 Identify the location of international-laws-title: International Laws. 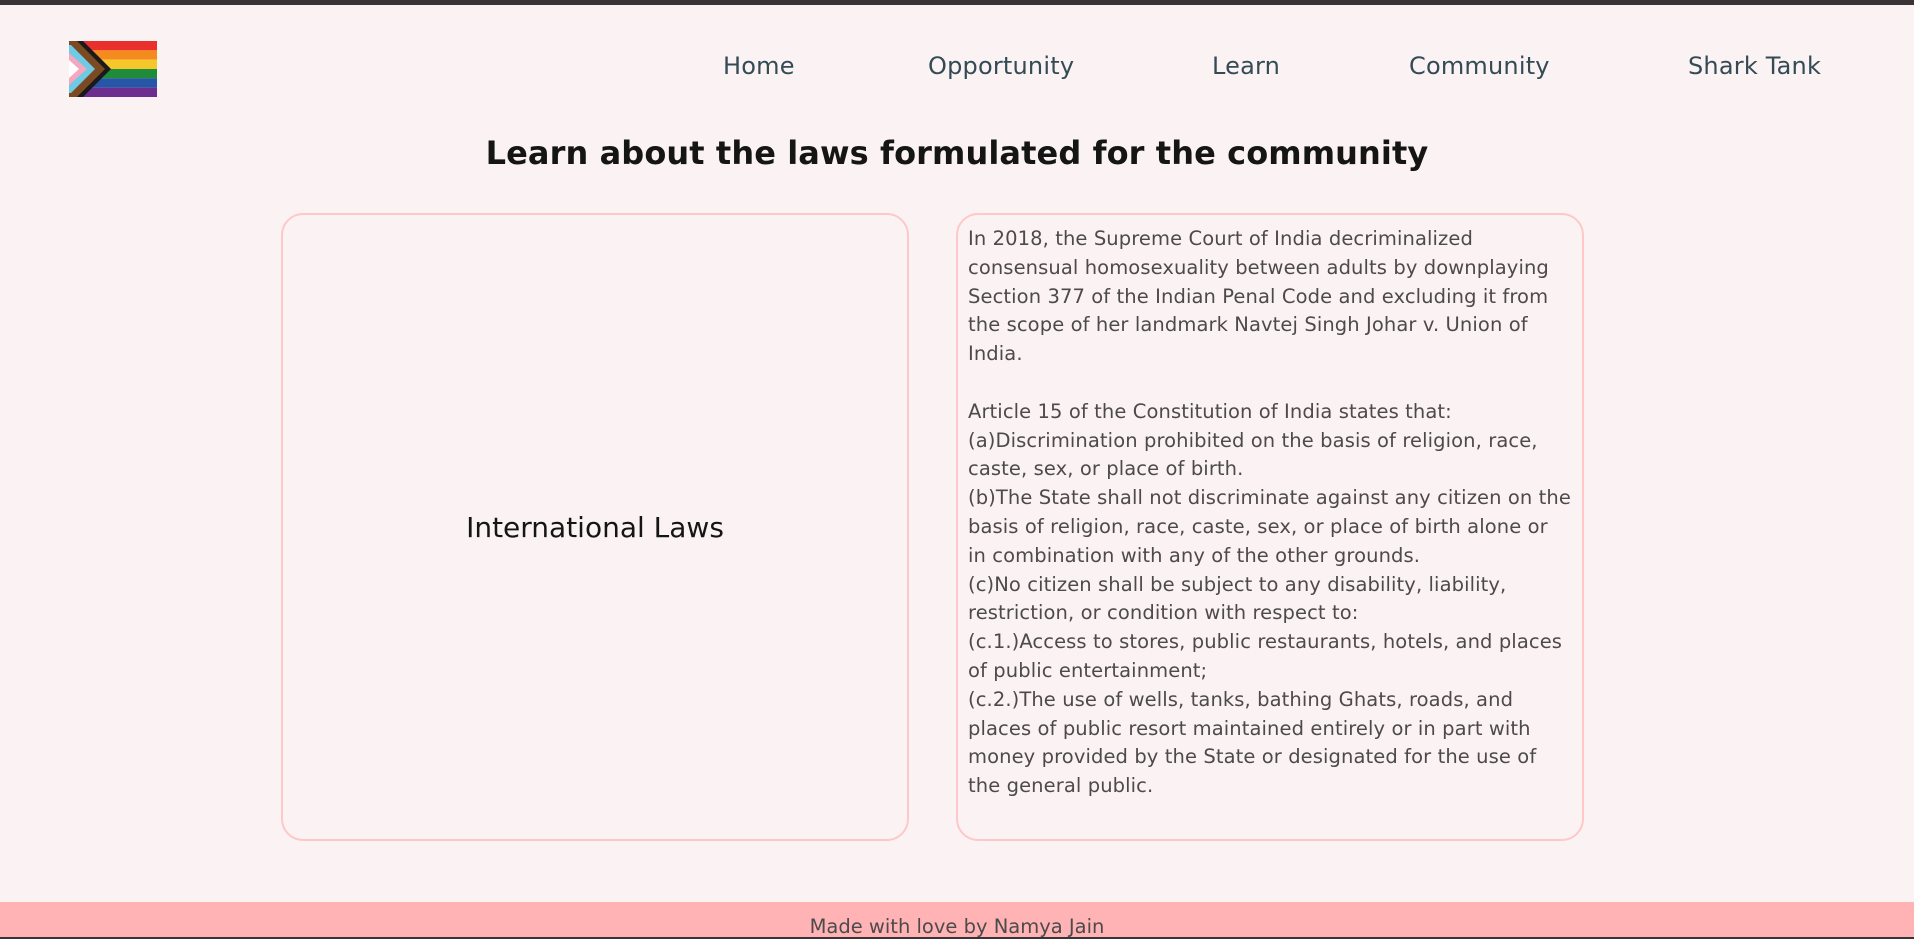
(595, 527).